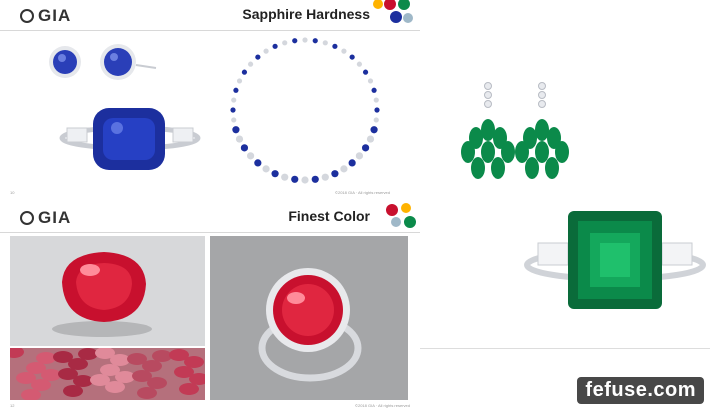 This screenshot has height=410, width=710. Describe the element at coordinates (305, 110) in the screenshot. I see `sapphire-necklace-photo` at that location.